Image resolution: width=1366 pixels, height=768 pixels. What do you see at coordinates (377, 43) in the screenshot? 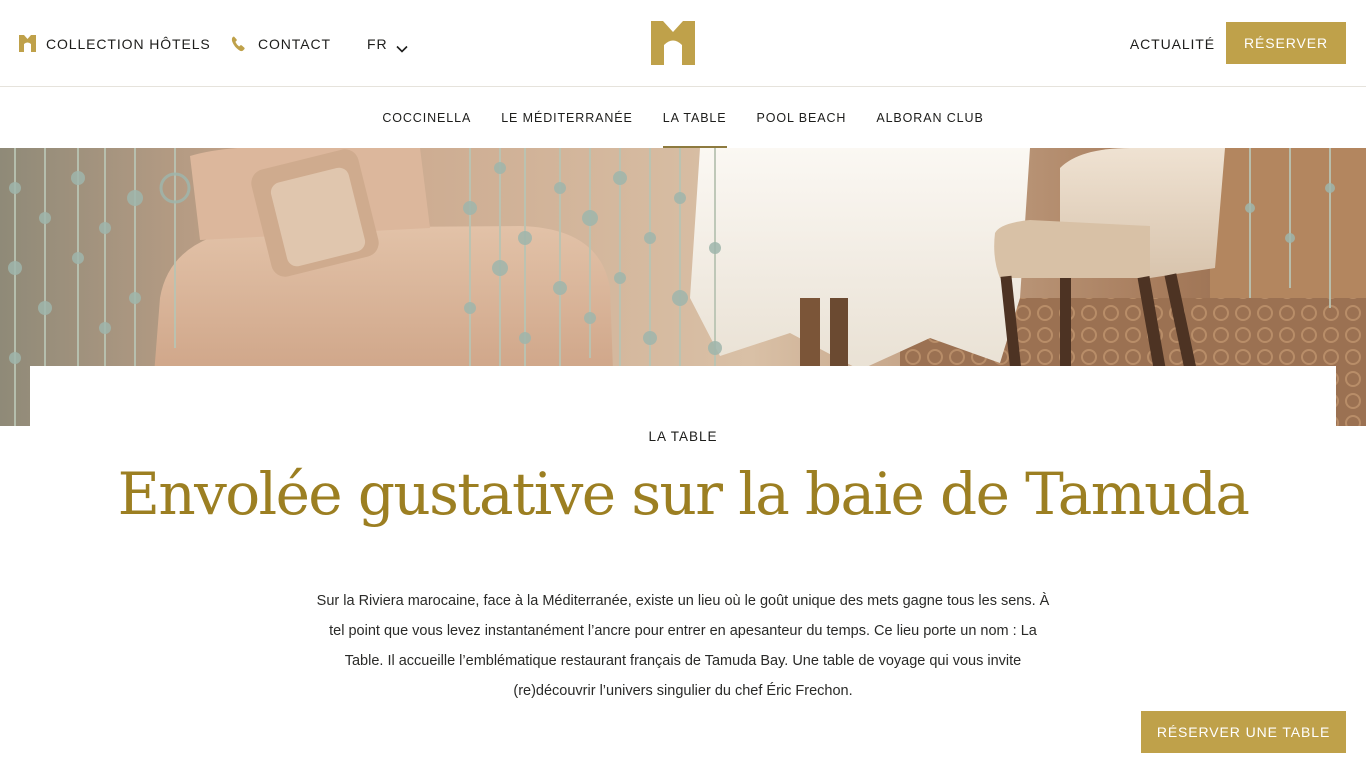
I see `language-label: FR` at bounding box center [377, 43].